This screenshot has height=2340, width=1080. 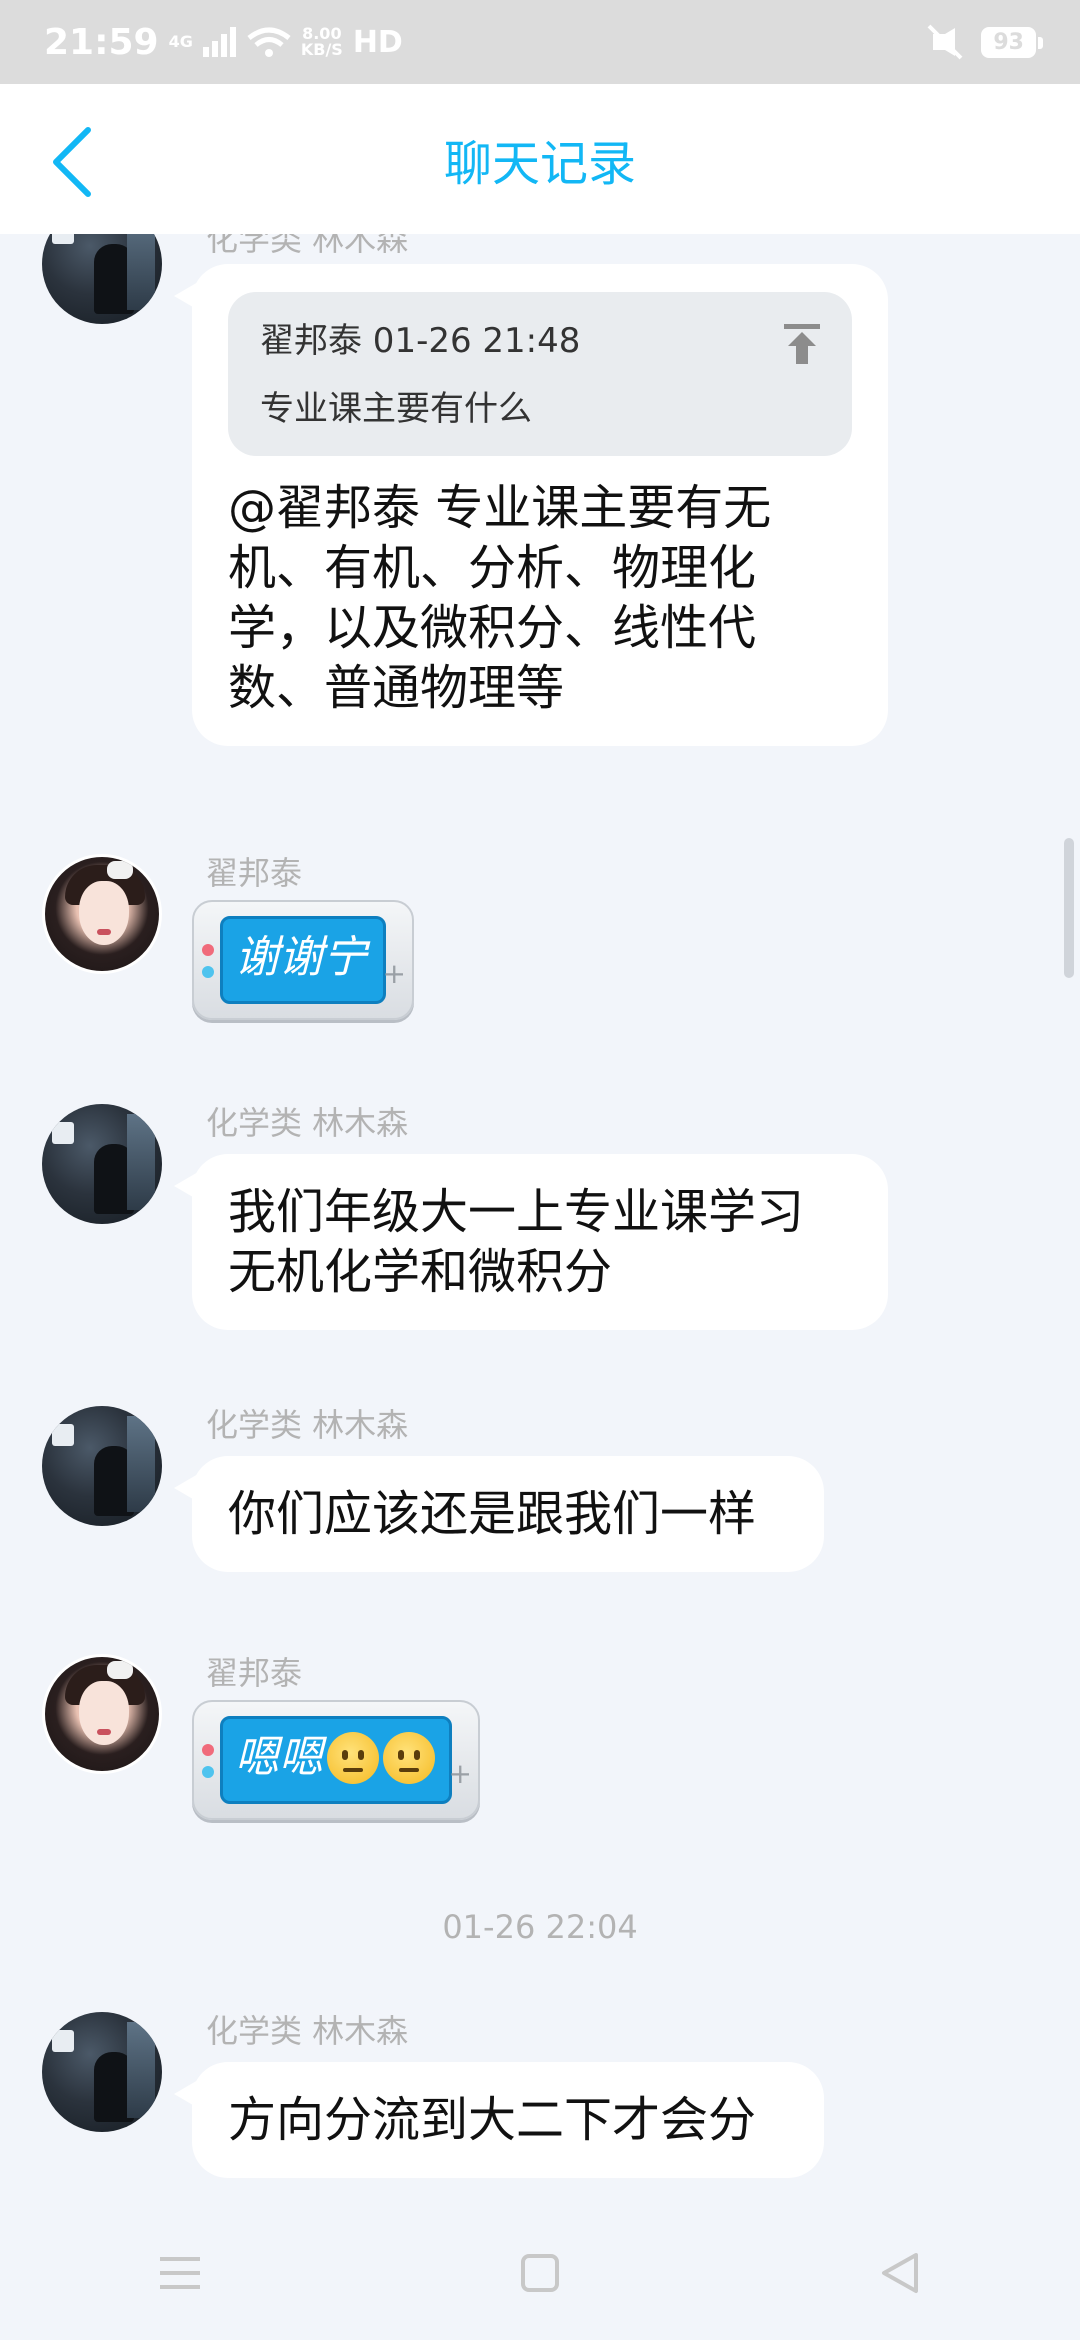 What do you see at coordinates (420, 341) in the screenshot?
I see `quote-meta: 翟邦泰 01-26 21:48` at bounding box center [420, 341].